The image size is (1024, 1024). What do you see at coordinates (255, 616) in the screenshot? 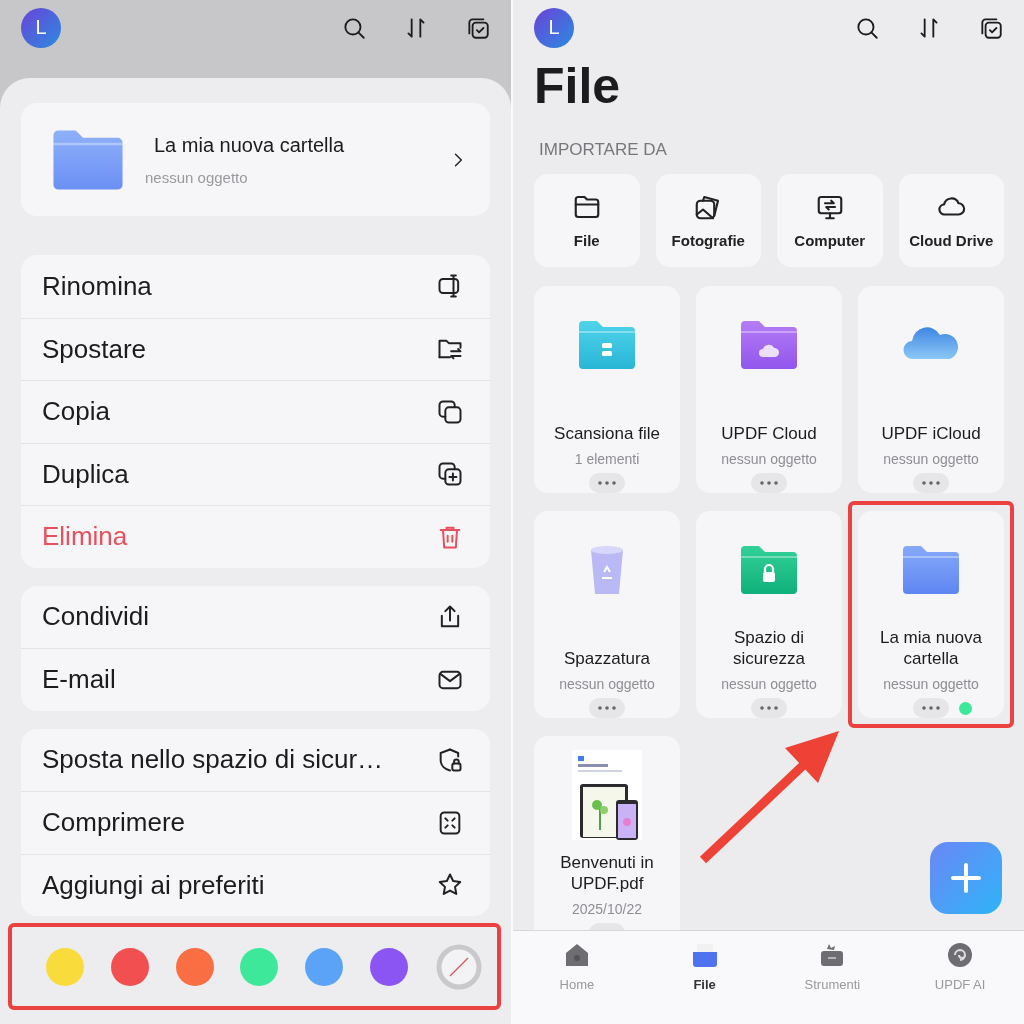
I see `menu-item: Condividi` at bounding box center [255, 616].